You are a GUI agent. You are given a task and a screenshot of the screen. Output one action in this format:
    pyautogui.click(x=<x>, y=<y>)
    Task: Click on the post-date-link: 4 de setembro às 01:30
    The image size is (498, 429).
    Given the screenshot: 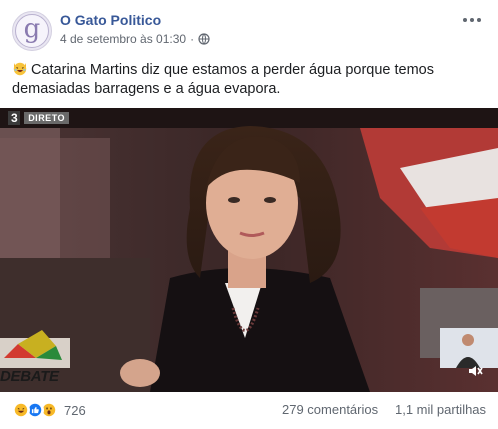 What is the action you would take?
    pyautogui.click(x=123, y=39)
    